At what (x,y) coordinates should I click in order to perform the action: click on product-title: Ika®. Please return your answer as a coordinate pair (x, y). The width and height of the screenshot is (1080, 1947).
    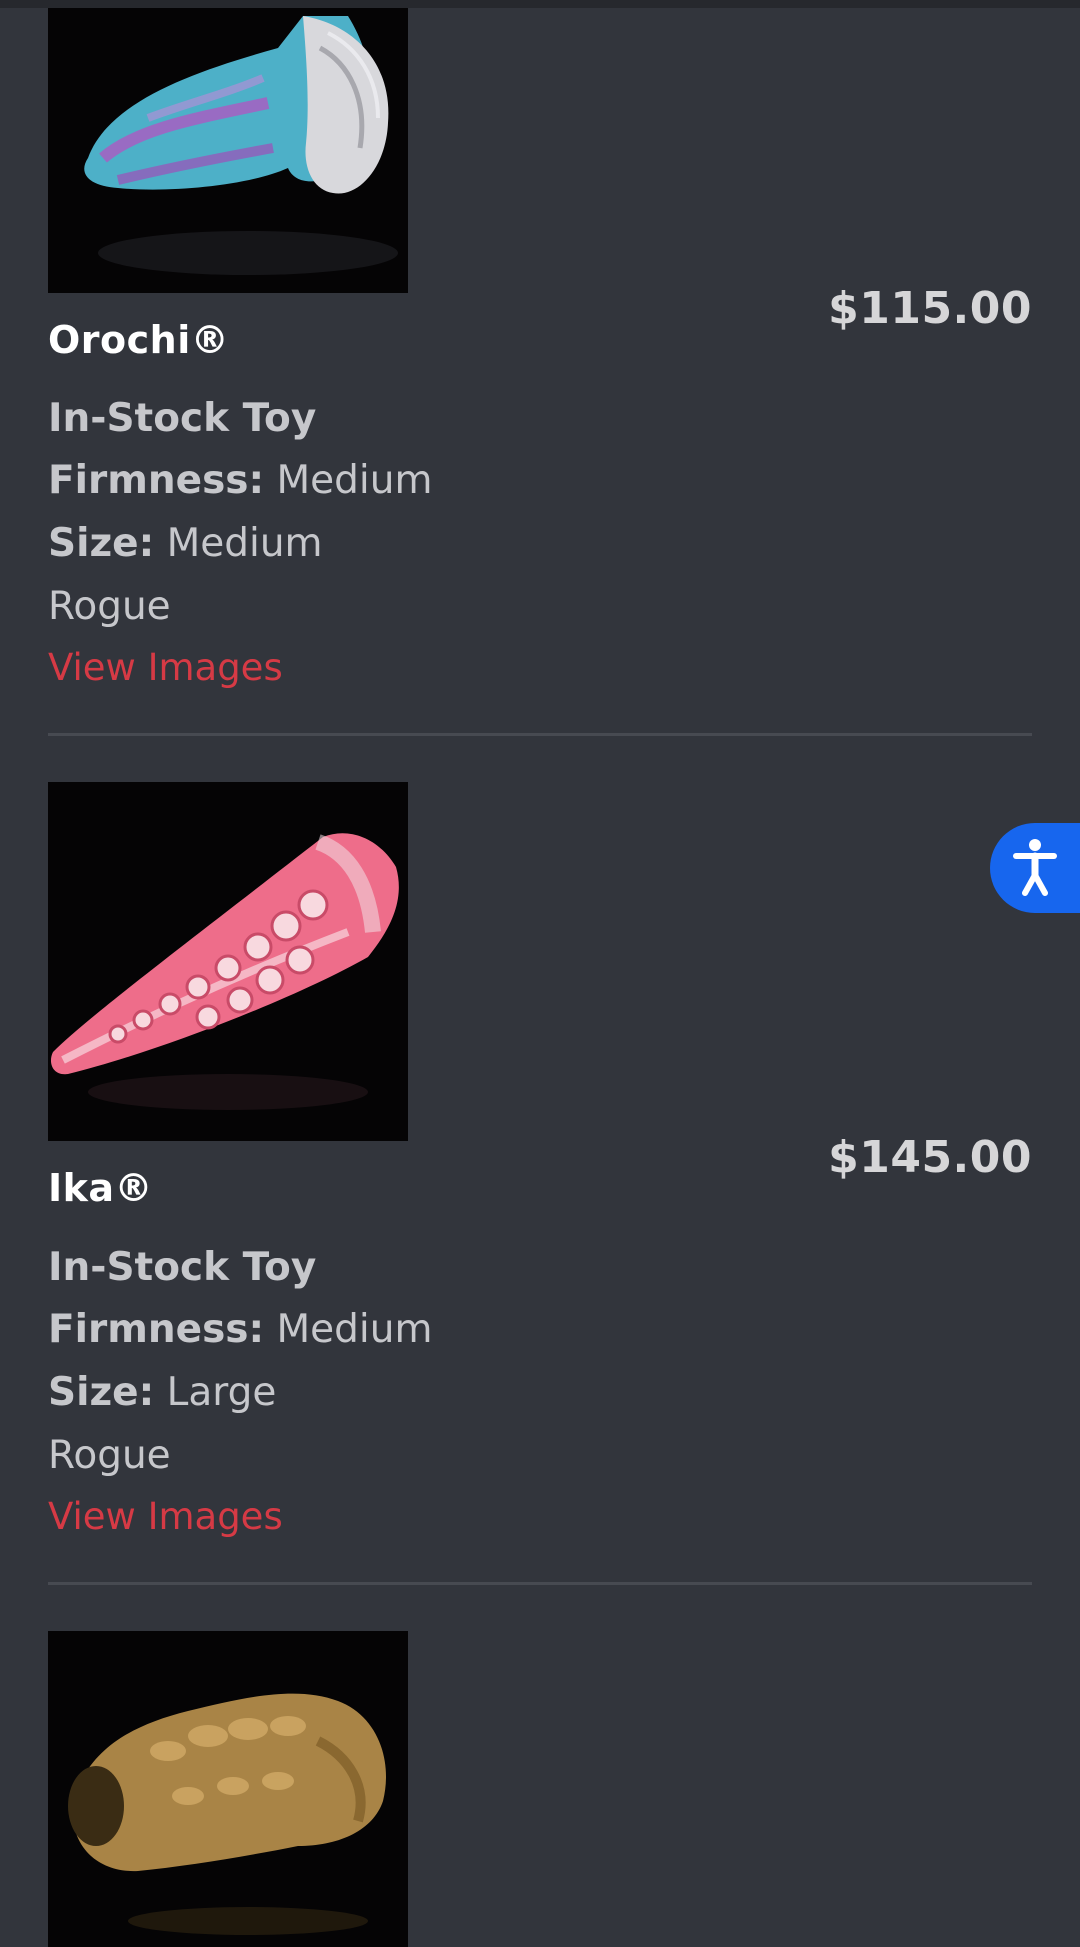
    Looking at the image, I should click on (100, 1188).